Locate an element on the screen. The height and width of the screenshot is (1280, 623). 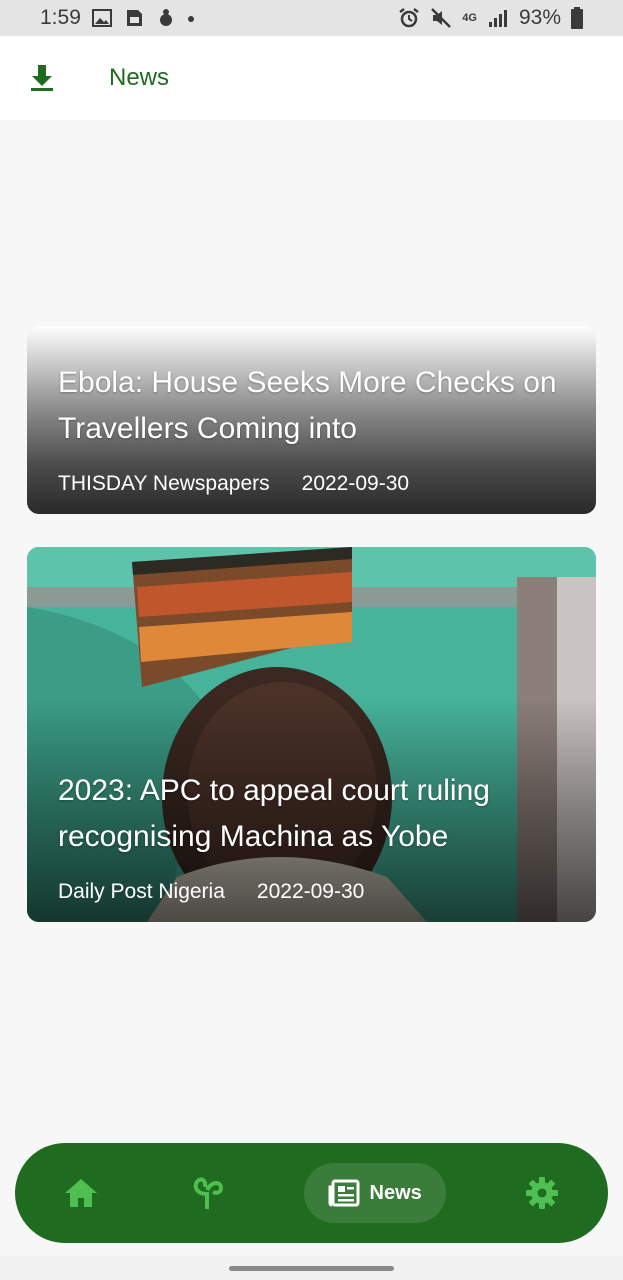
alarm-icon is located at coordinates (409, 18).